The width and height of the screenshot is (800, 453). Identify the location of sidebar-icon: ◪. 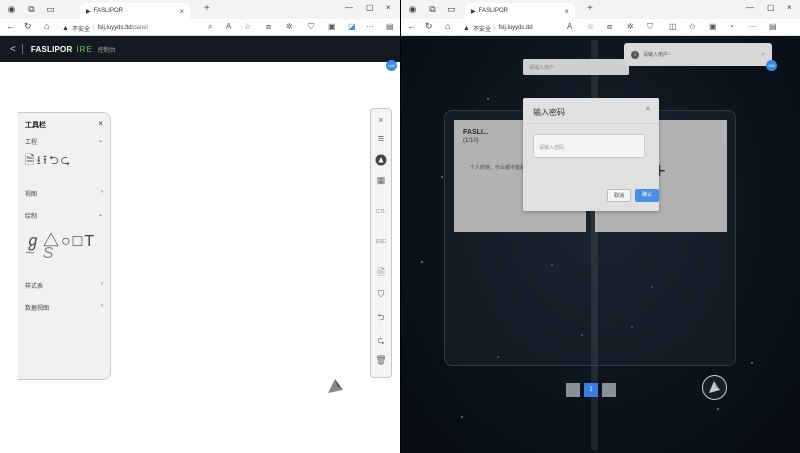
(352, 26).